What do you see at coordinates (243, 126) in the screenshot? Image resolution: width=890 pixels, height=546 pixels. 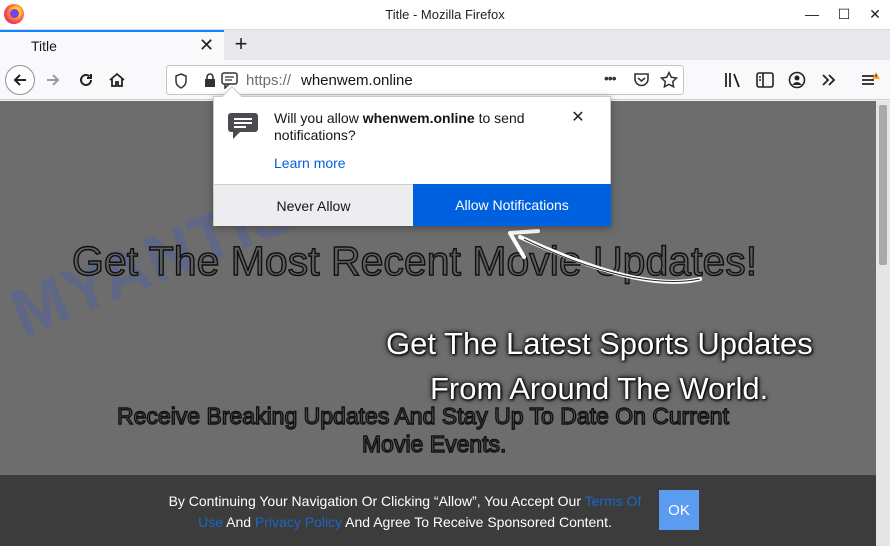 I see `notification-message-icon` at bounding box center [243, 126].